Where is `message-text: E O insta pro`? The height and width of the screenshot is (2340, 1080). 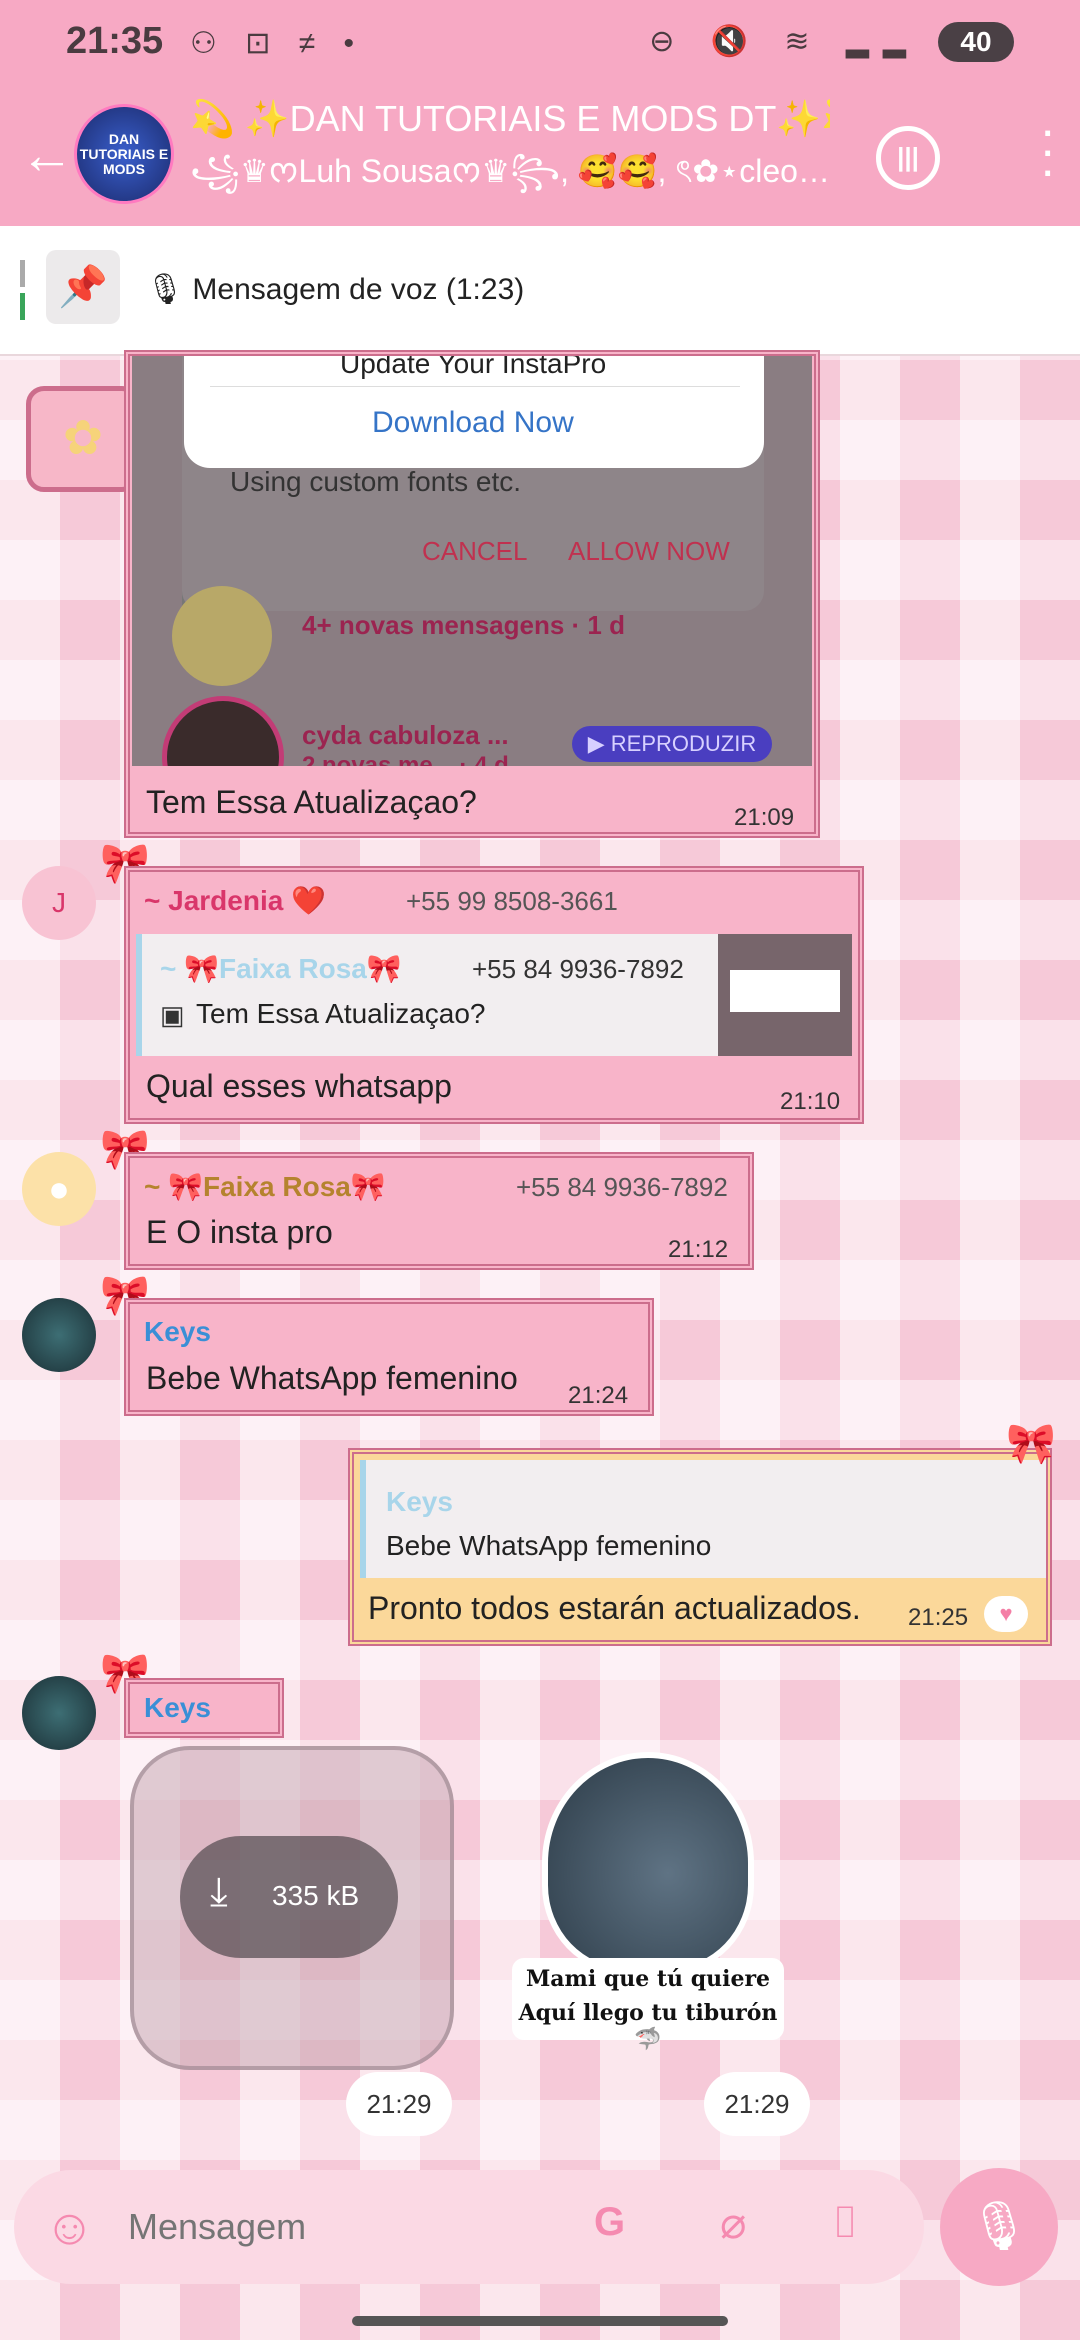 message-text: E O insta pro is located at coordinates (239, 1232).